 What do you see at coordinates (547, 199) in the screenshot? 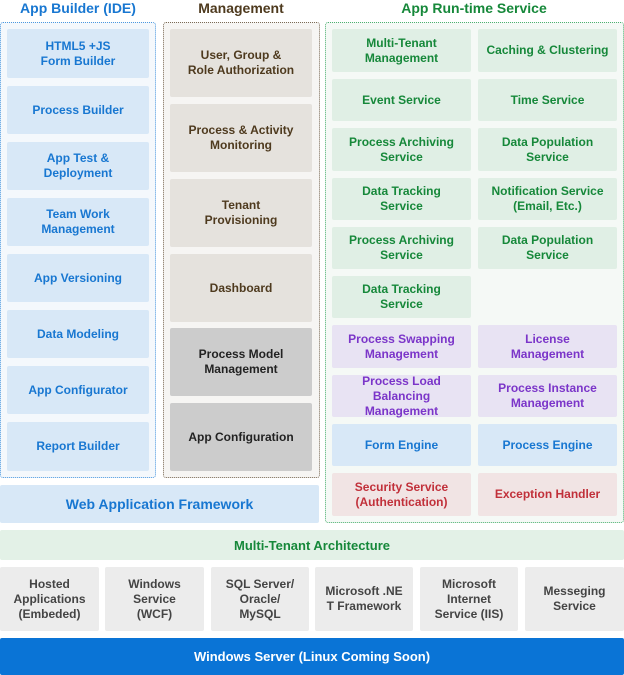
I see `runtime-item: Notification Service (Email, Etc.)` at bounding box center [547, 199].